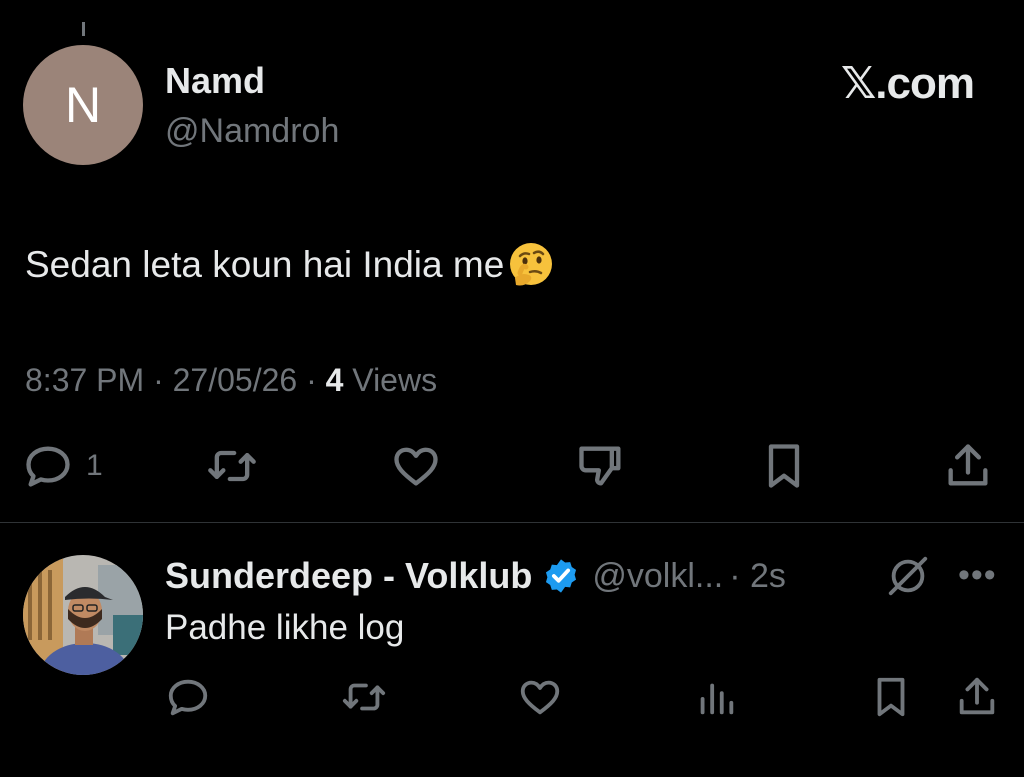  Describe the element at coordinates (561, 576) in the screenshot. I see `verified-badge-icon` at that location.